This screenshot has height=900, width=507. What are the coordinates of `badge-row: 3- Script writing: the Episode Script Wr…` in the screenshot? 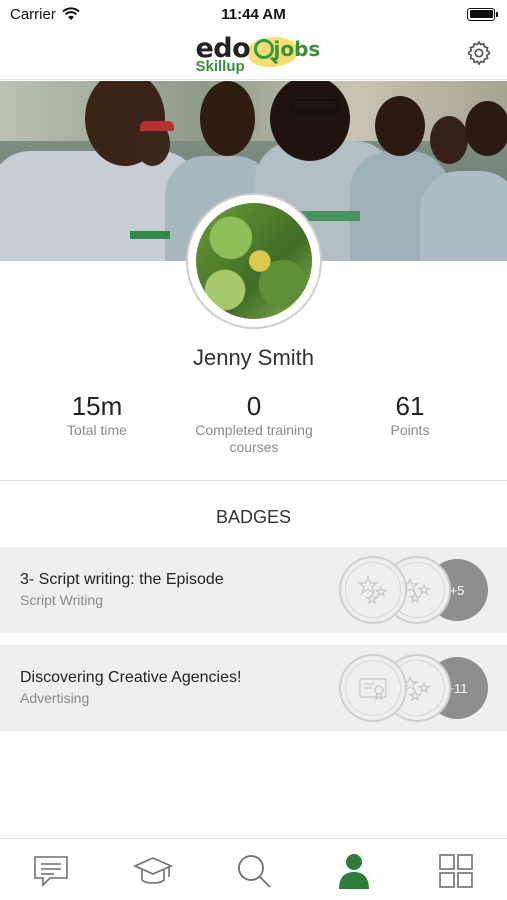 It's located at (253, 590).